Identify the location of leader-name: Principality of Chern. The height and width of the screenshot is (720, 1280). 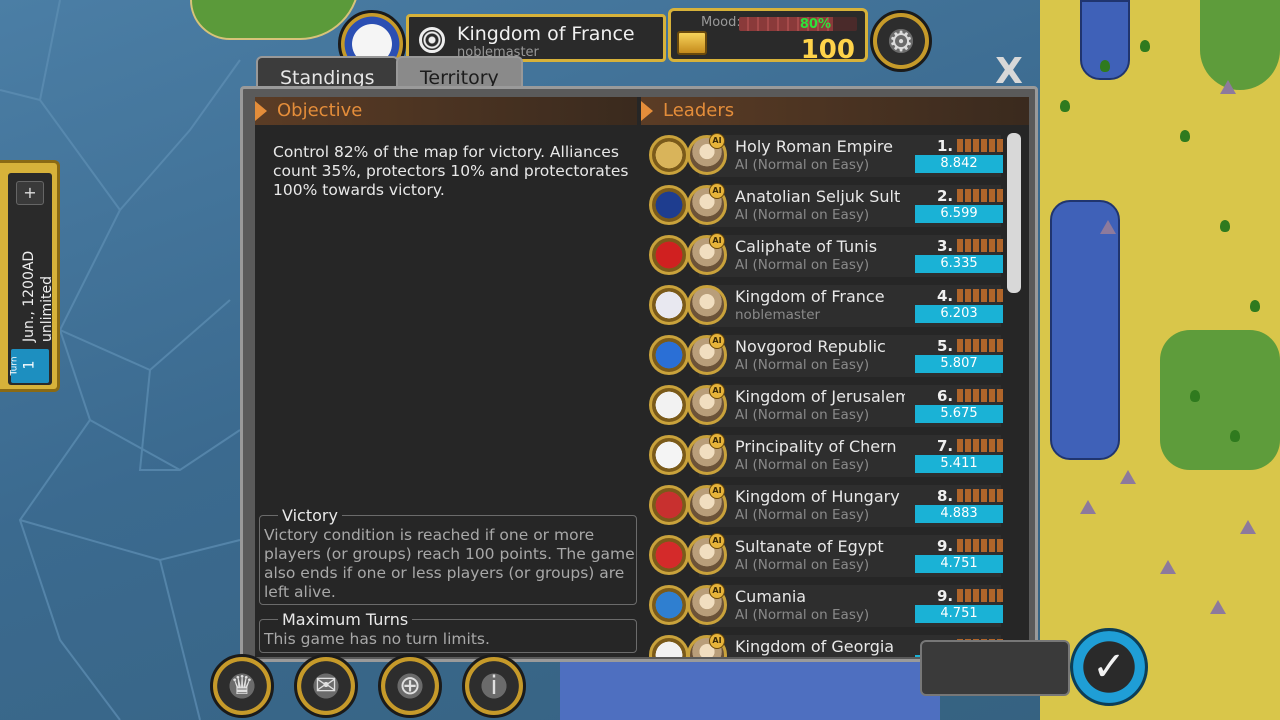
(816, 446).